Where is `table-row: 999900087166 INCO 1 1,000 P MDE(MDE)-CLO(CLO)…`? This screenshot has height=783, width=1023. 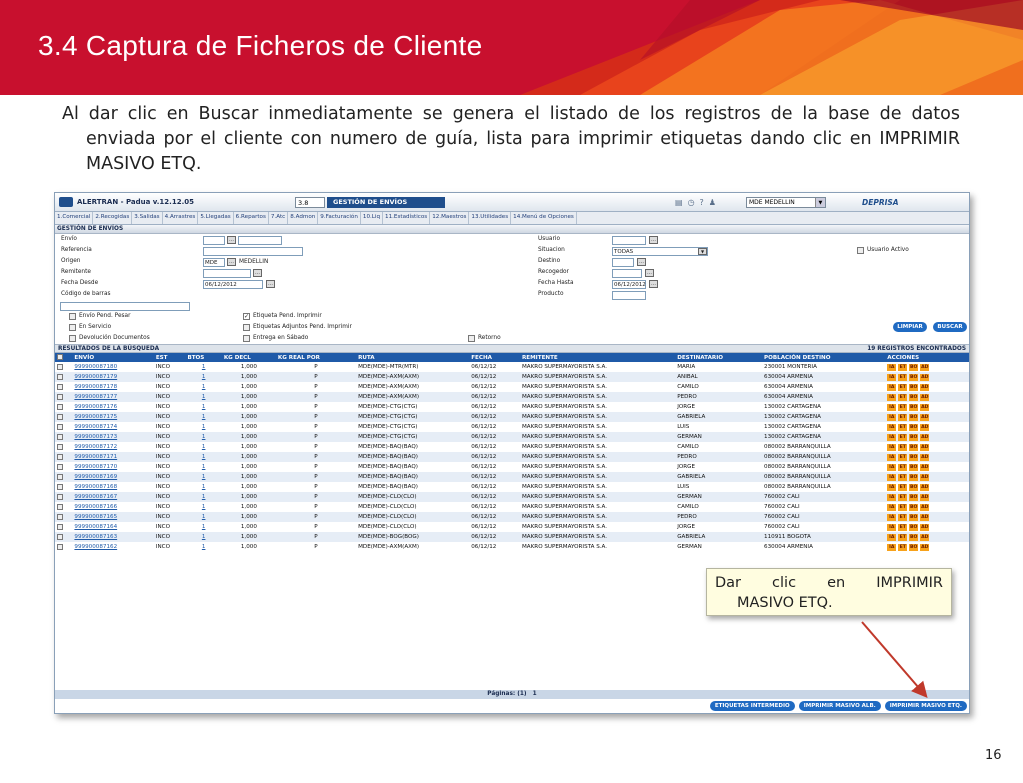 table-row: 999900087166 INCO 1 1,000 P MDE(MDE)-CLO(CLO)… is located at coordinates (512, 507).